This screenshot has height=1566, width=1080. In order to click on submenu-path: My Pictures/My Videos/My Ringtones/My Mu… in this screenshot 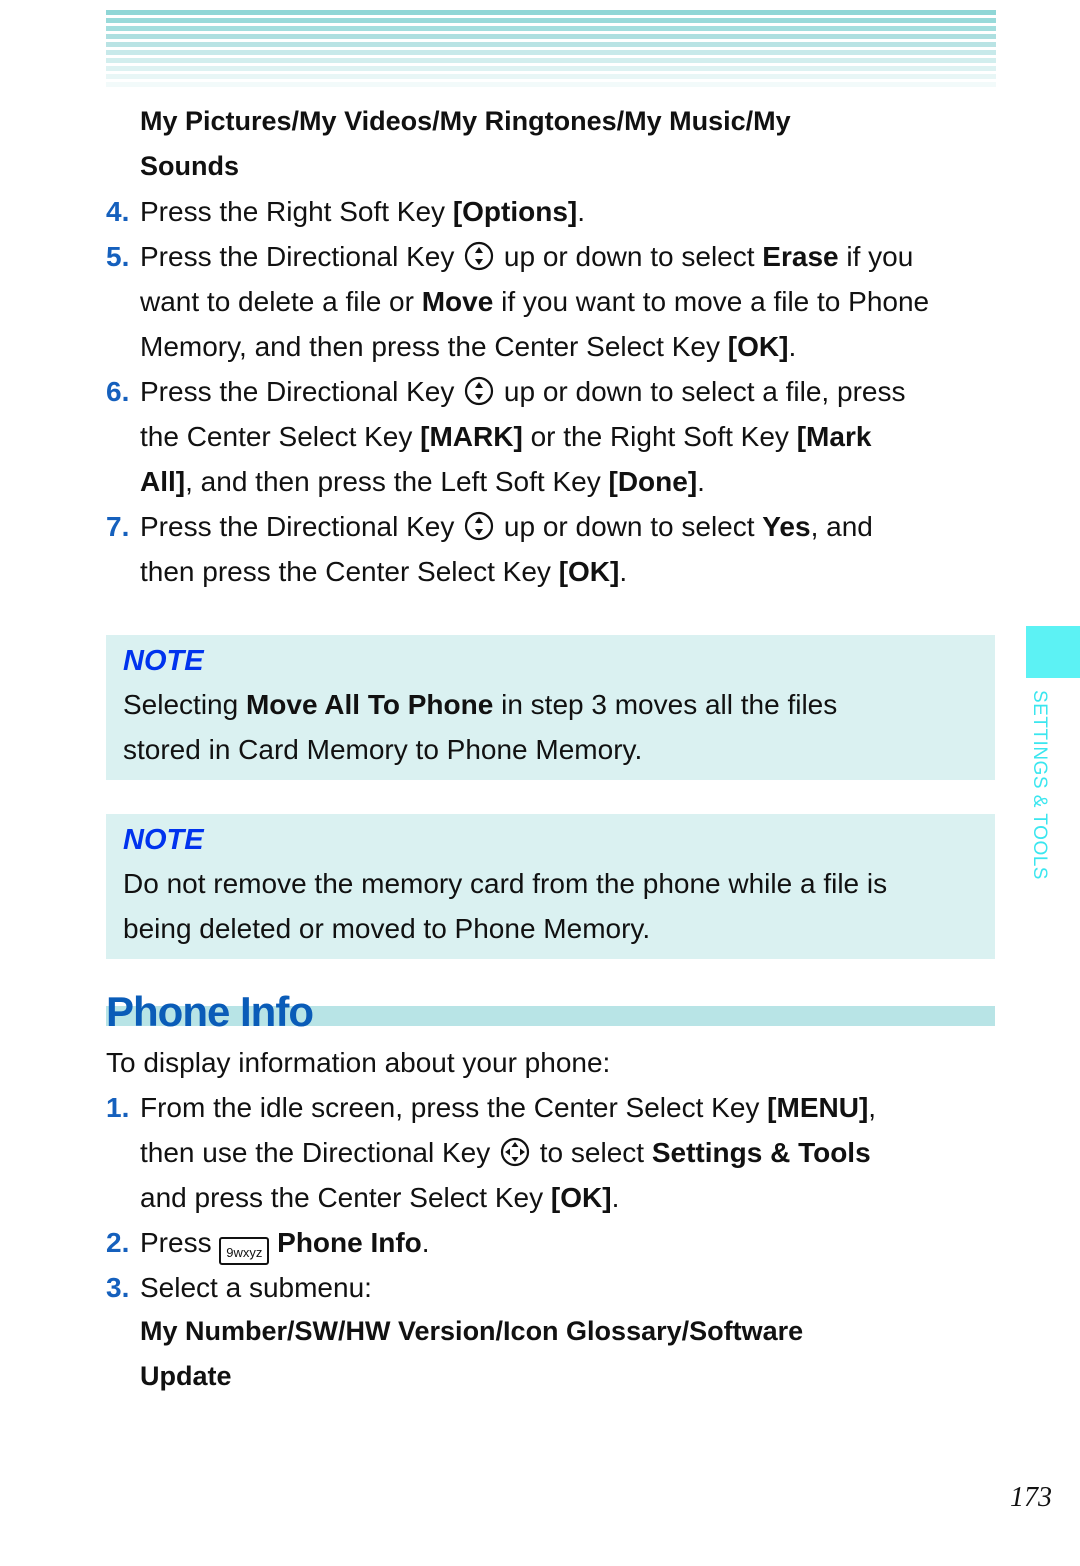, I will do `click(465, 121)`.